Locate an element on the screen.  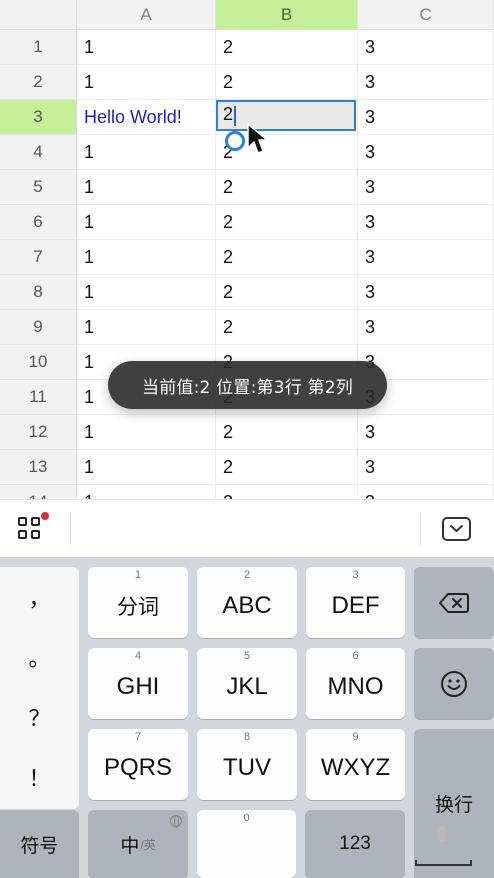
cell-c1: 3 is located at coordinates (426, 47).